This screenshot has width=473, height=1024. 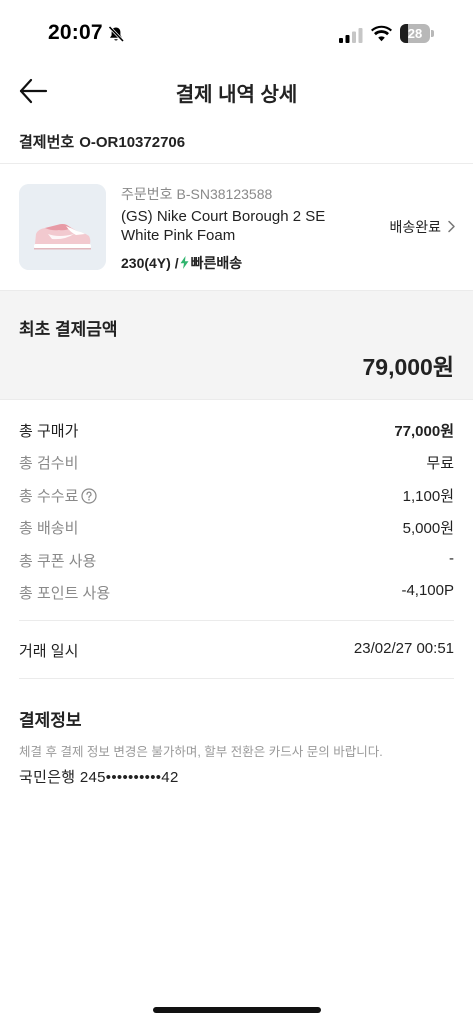 What do you see at coordinates (451, 226) in the screenshot?
I see `chevron-right-icon` at bounding box center [451, 226].